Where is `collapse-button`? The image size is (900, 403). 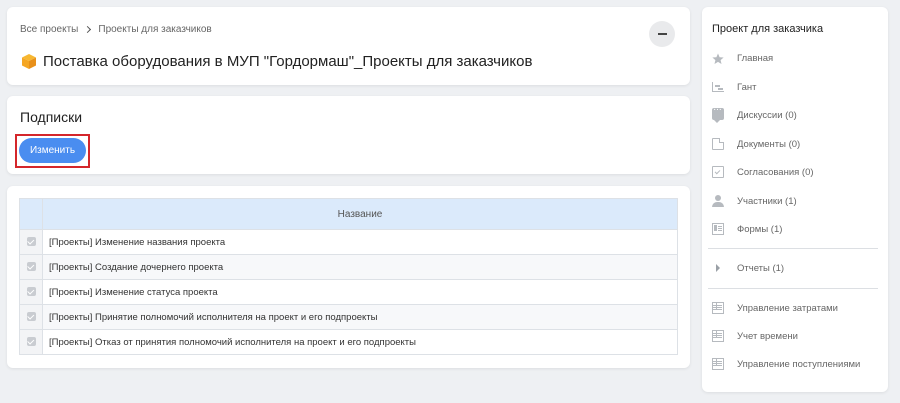
collapse-button is located at coordinates (662, 34).